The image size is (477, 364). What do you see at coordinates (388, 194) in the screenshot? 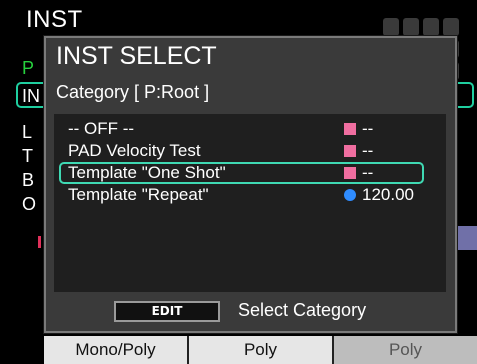
I see `item-value: 120.00` at bounding box center [388, 194].